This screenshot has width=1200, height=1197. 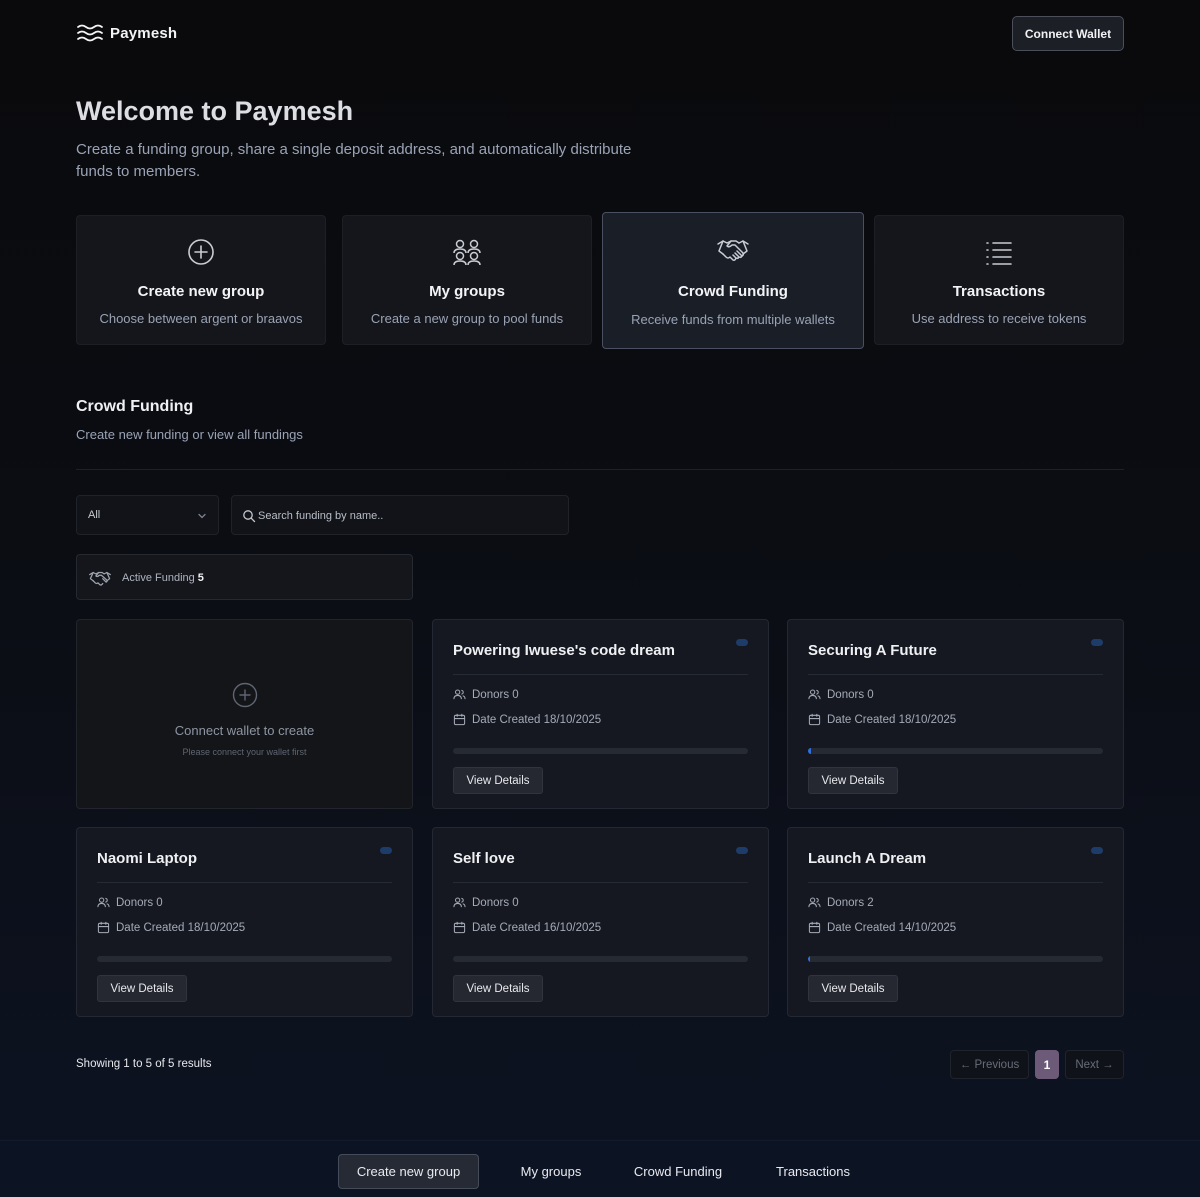 What do you see at coordinates (467, 291) in the screenshot?
I see `feature-title: My groups` at bounding box center [467, 291].